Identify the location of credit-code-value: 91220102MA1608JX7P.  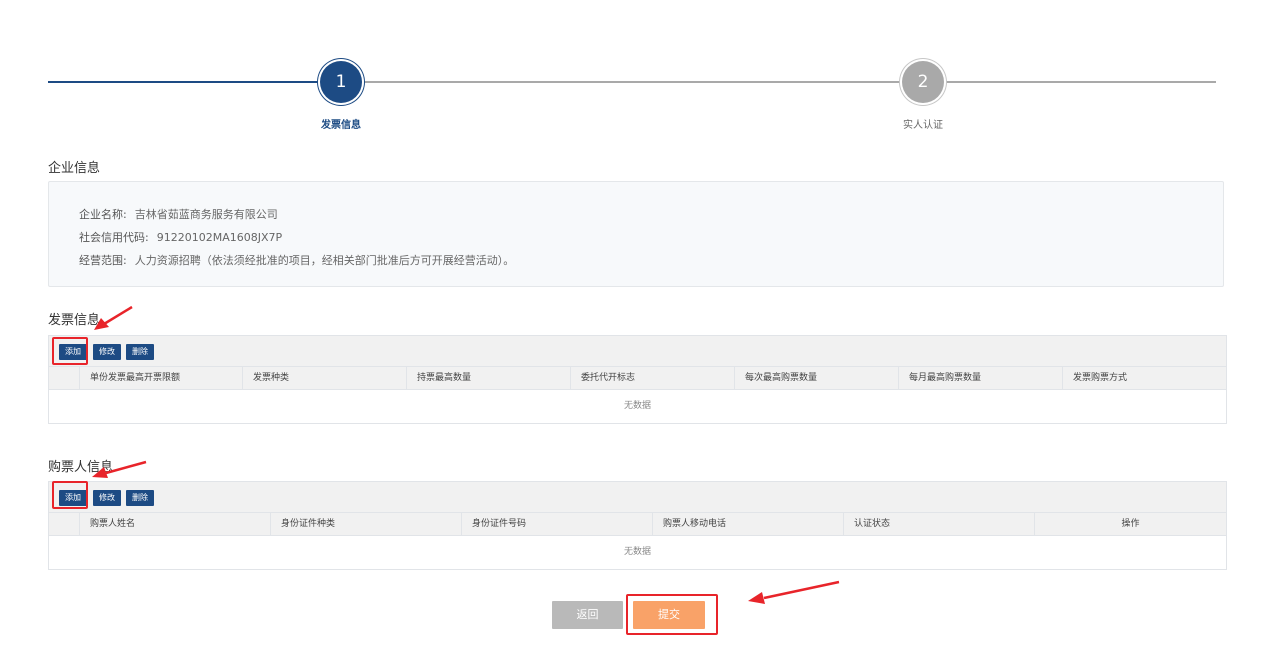
(219, 237).